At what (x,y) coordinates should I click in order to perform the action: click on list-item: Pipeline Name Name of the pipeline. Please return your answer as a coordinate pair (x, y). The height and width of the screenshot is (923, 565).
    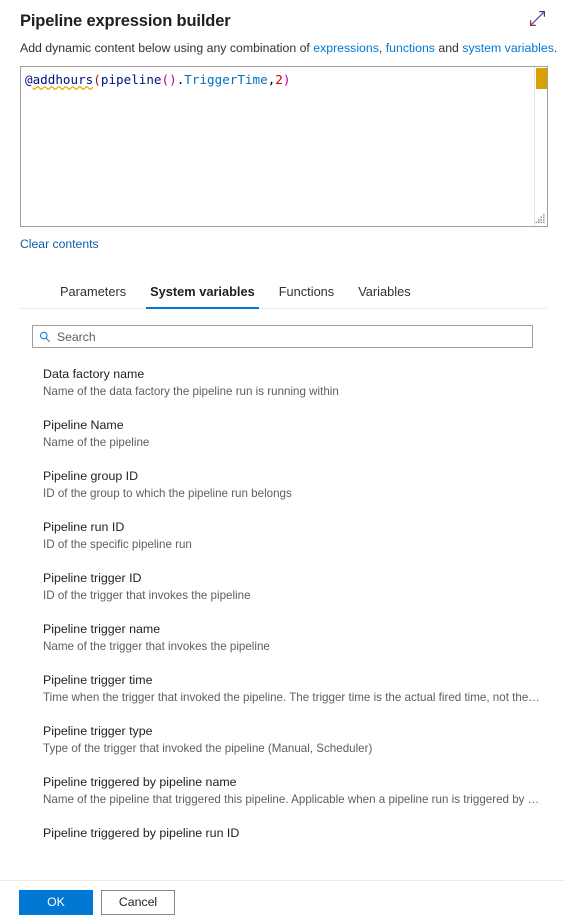
    Looking at the image, I should click on (297, 434).